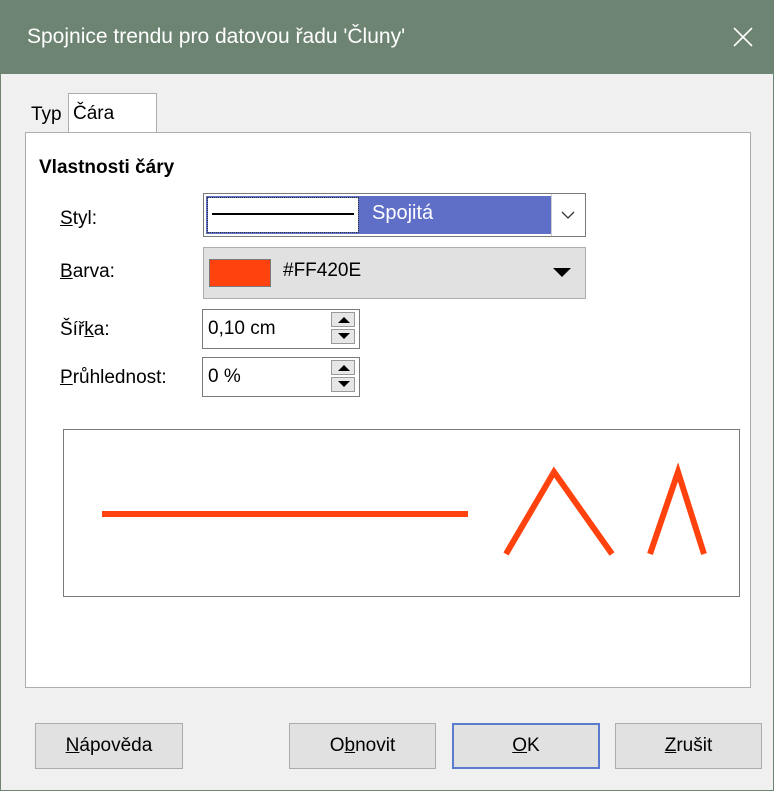  I want to click on transparency-value: 0 %, so click(224, 377).